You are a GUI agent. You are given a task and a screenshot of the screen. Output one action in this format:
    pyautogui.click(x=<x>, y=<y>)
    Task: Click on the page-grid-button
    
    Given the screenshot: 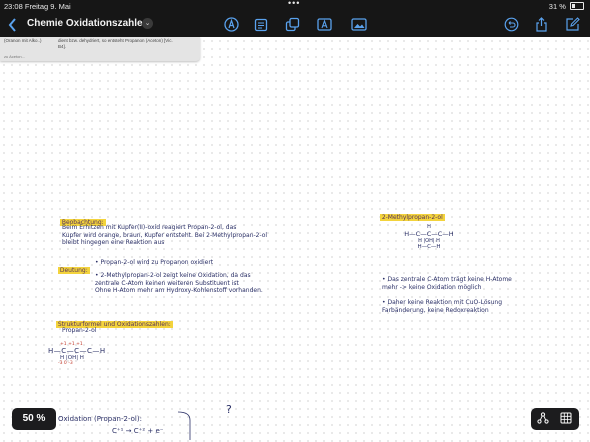 What is the action you would take?
    pyautogui.click(x=566, y=419)
    